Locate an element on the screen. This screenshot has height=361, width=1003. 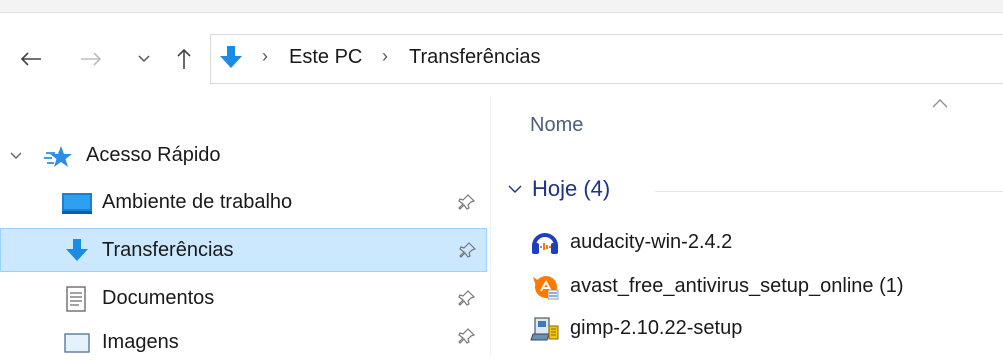
up-arrow-icon is located at coordinates (184, 58).